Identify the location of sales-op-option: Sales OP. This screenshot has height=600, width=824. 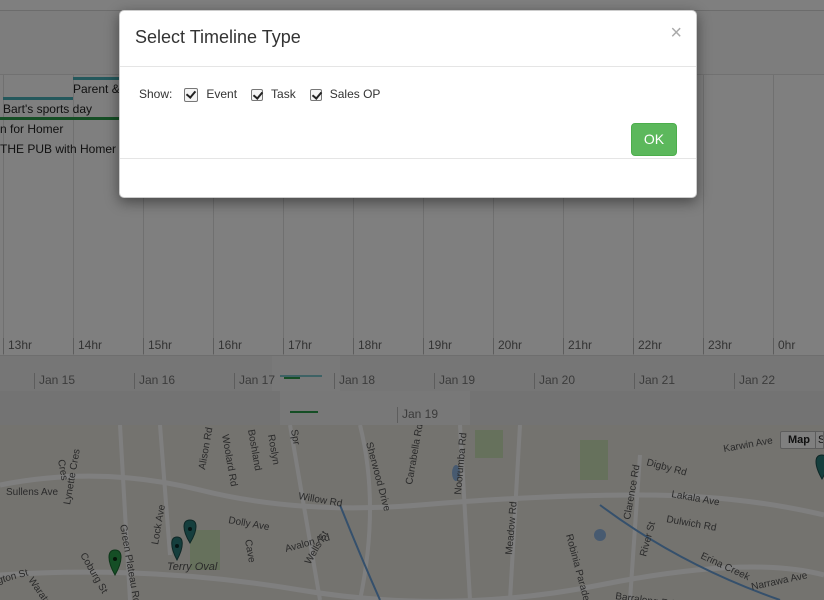
(345, 94).